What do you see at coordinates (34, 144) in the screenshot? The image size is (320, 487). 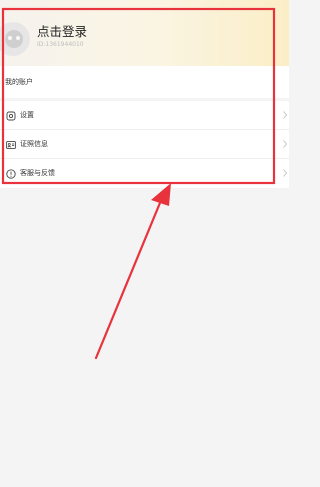 I see `menu-item-license-info-label: 证照信息` at bounding box center [34, 144].